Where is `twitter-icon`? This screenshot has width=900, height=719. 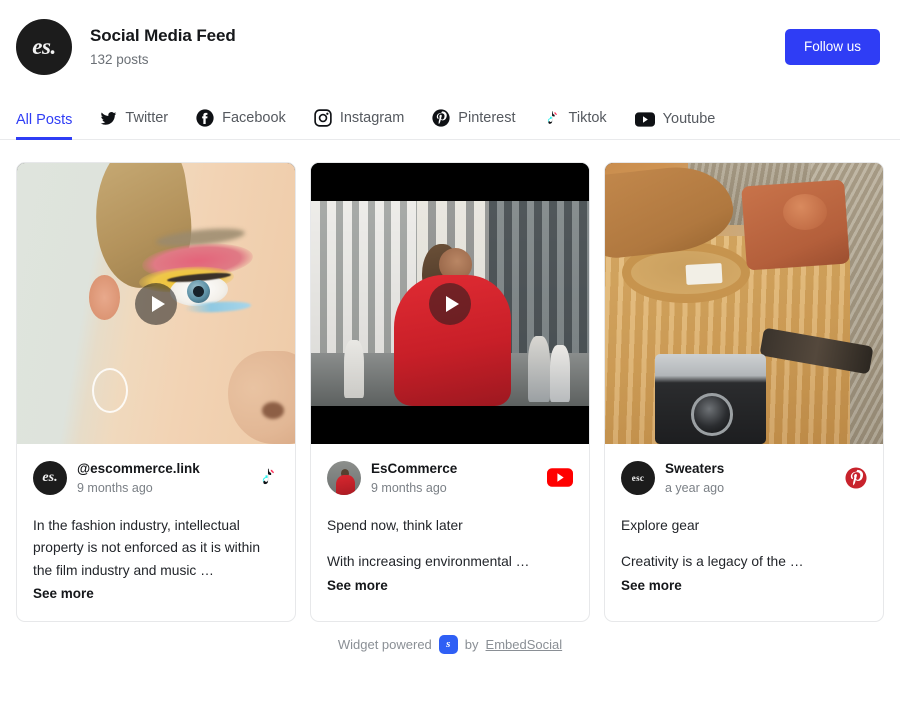 twitter-icon is located at coordinates (108, 118).